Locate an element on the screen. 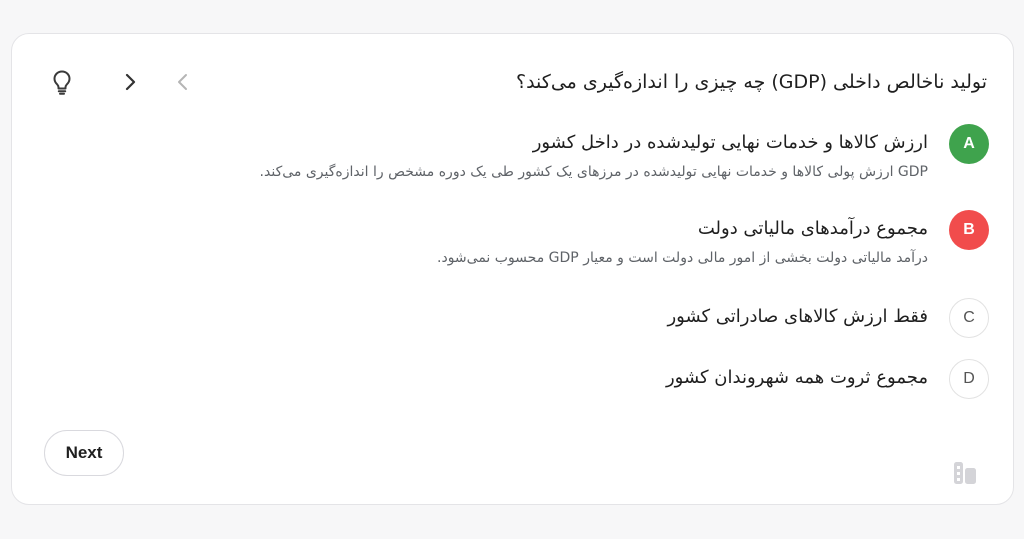 The width and height of the screenshot is (1024, 539). option-b-badge: B is located at coordinates (969, 230).